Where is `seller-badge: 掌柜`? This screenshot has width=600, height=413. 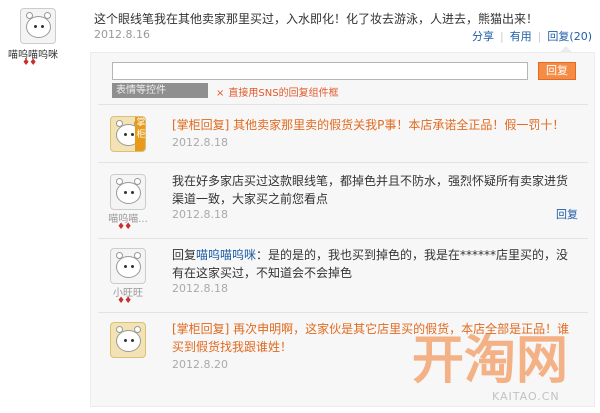 seller-badge: 掌柜 is located at coordinates (140, 134).